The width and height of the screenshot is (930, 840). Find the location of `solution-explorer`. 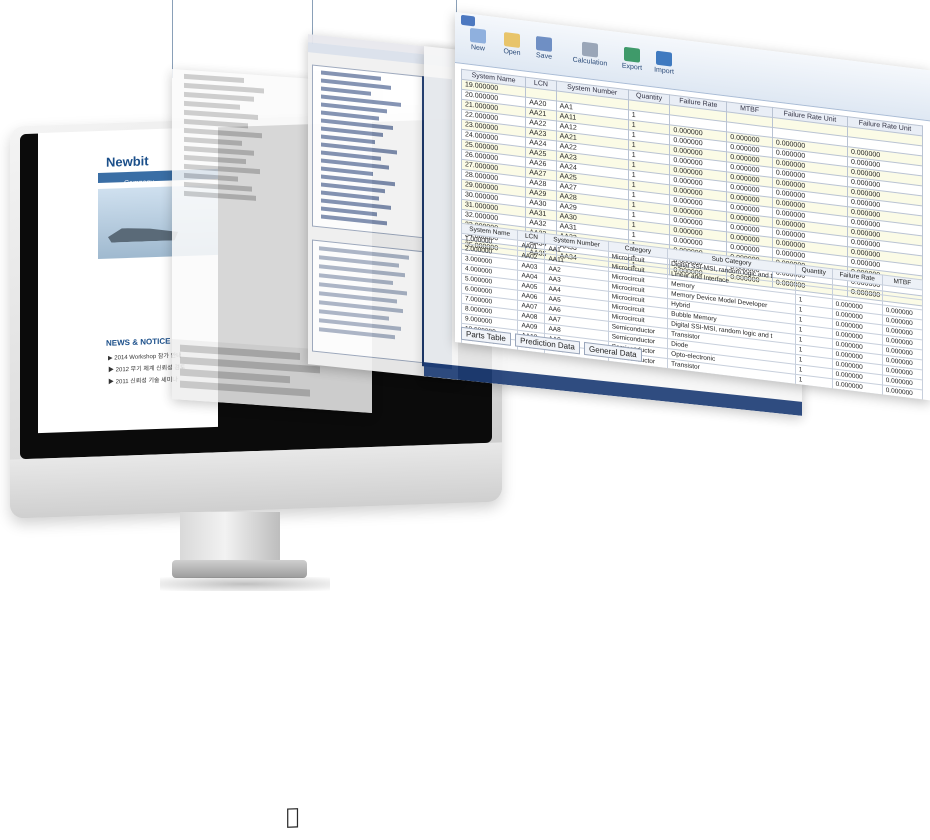

solution-explorer is located at coordinates (368, 151).